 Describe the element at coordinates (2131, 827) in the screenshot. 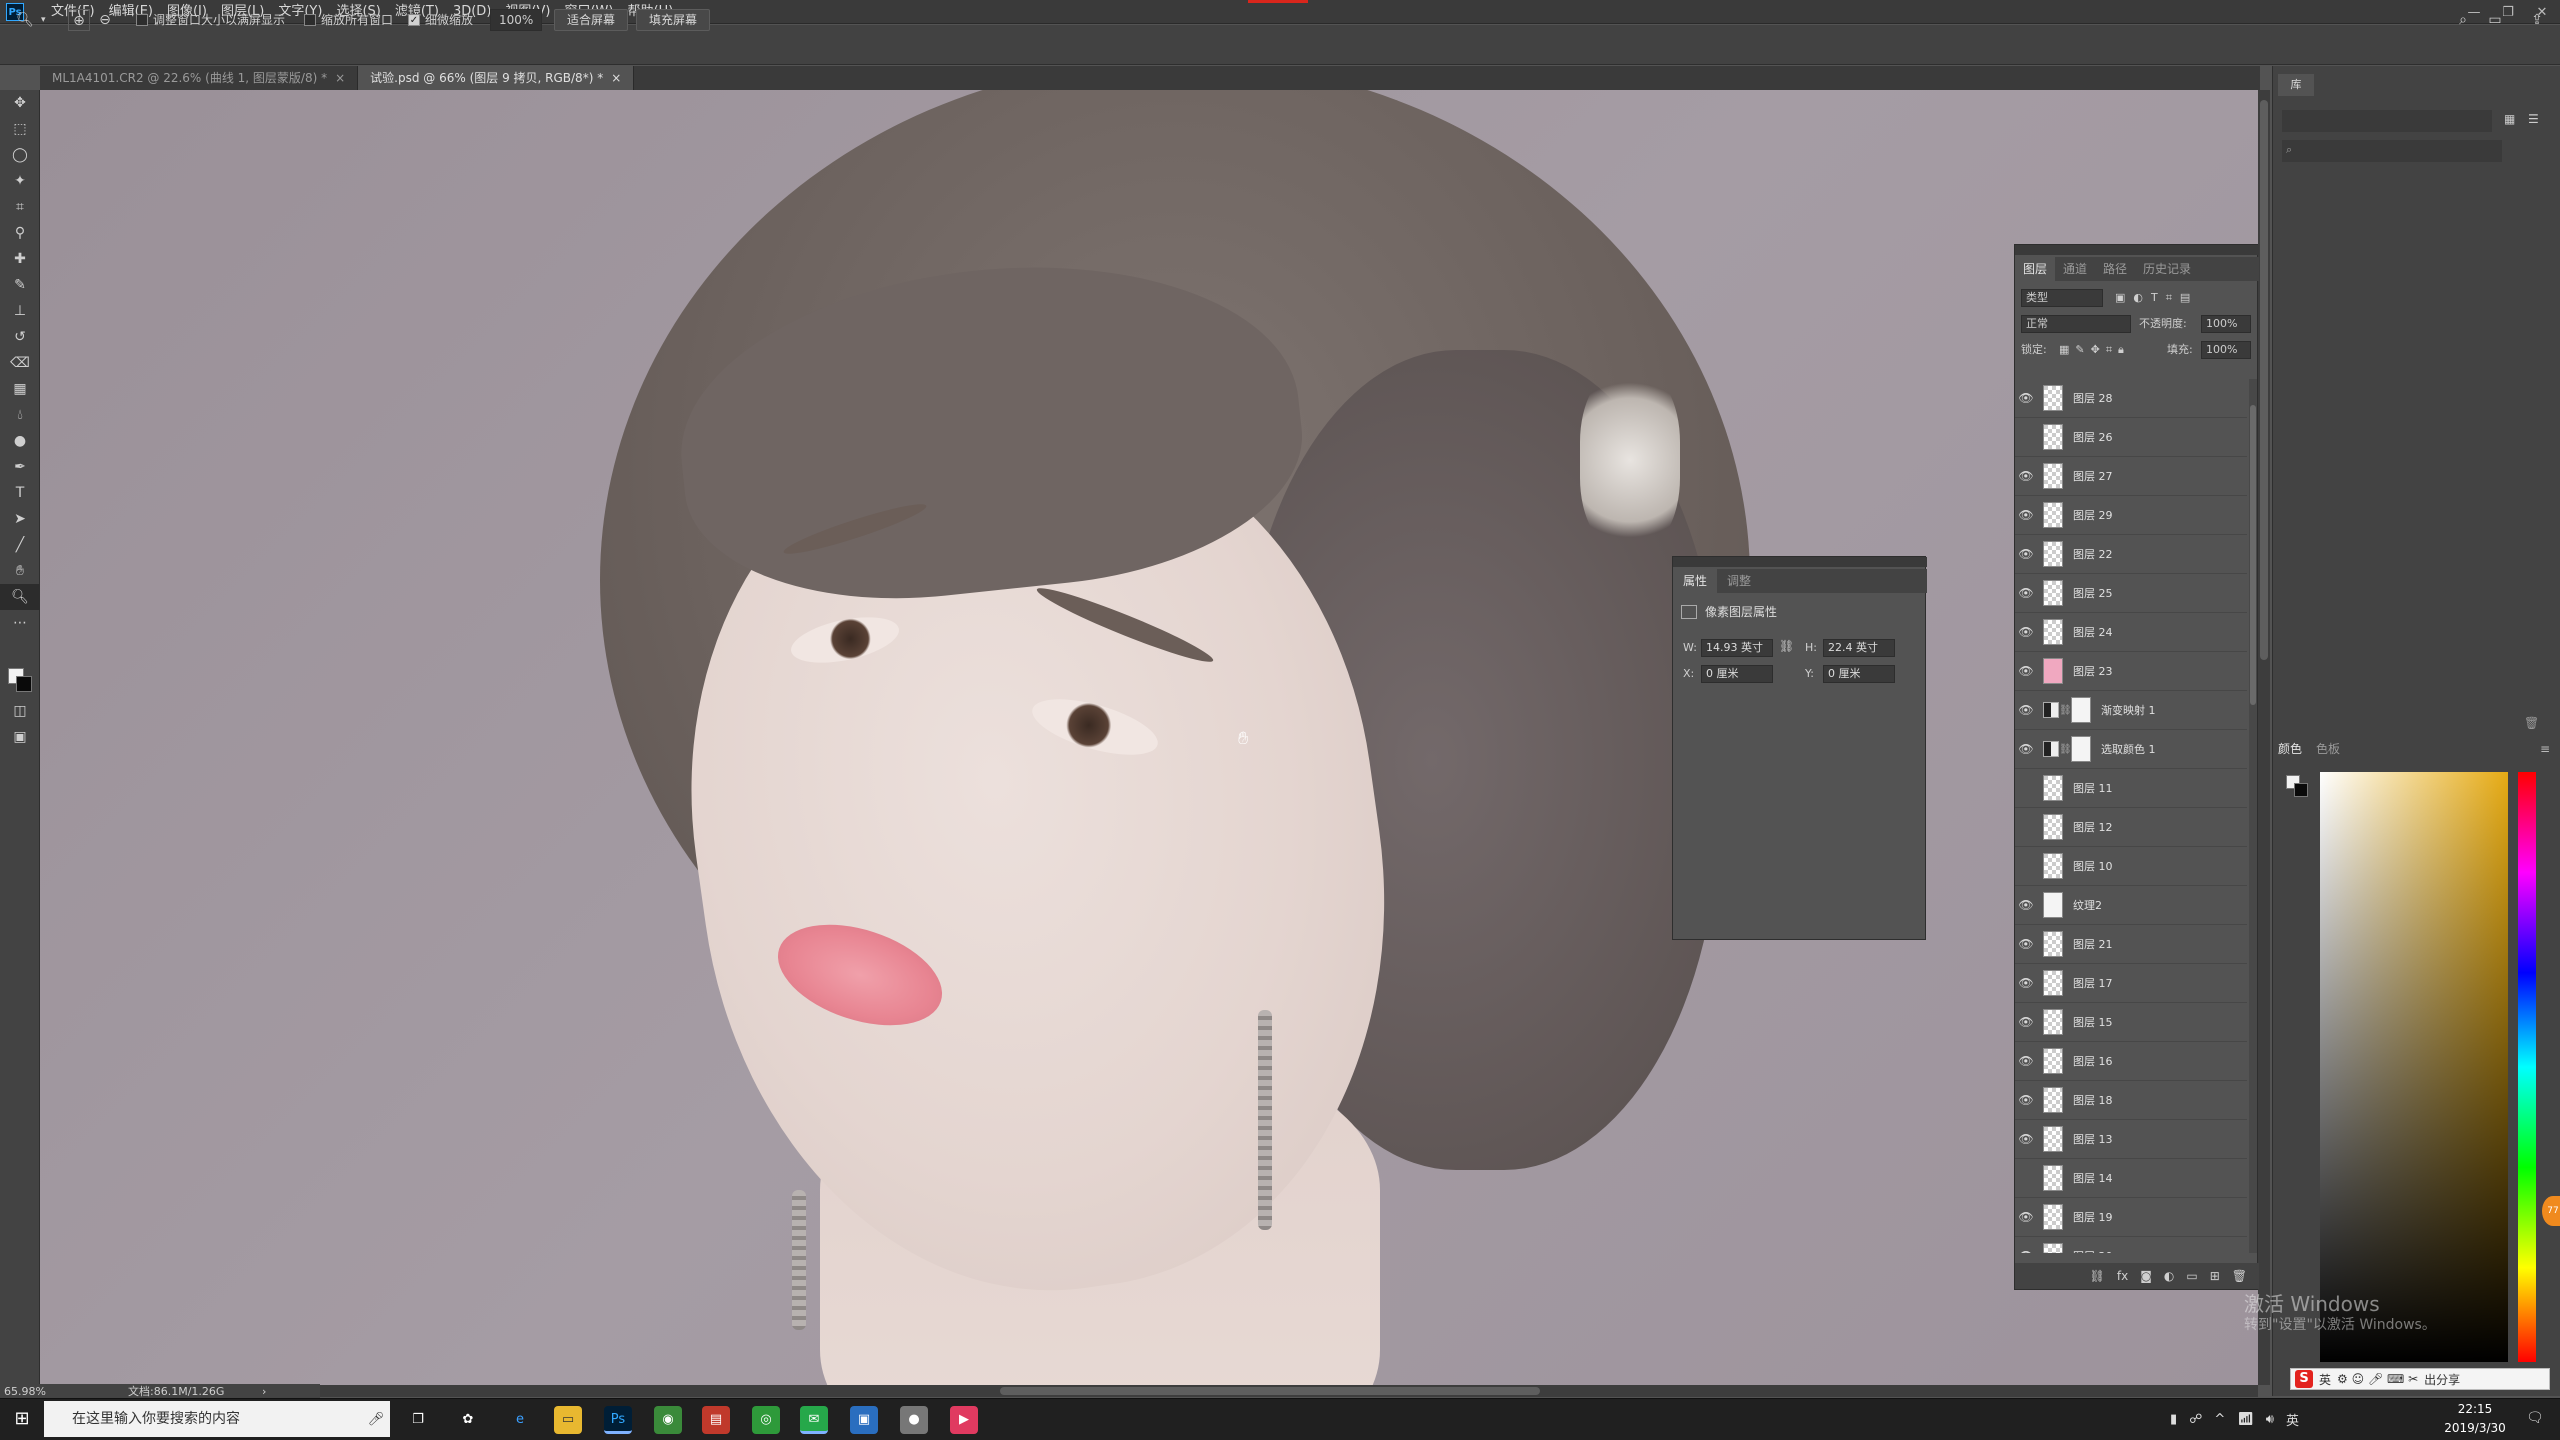

I see `layer-row: 👁︎ 图层 12` at that location.